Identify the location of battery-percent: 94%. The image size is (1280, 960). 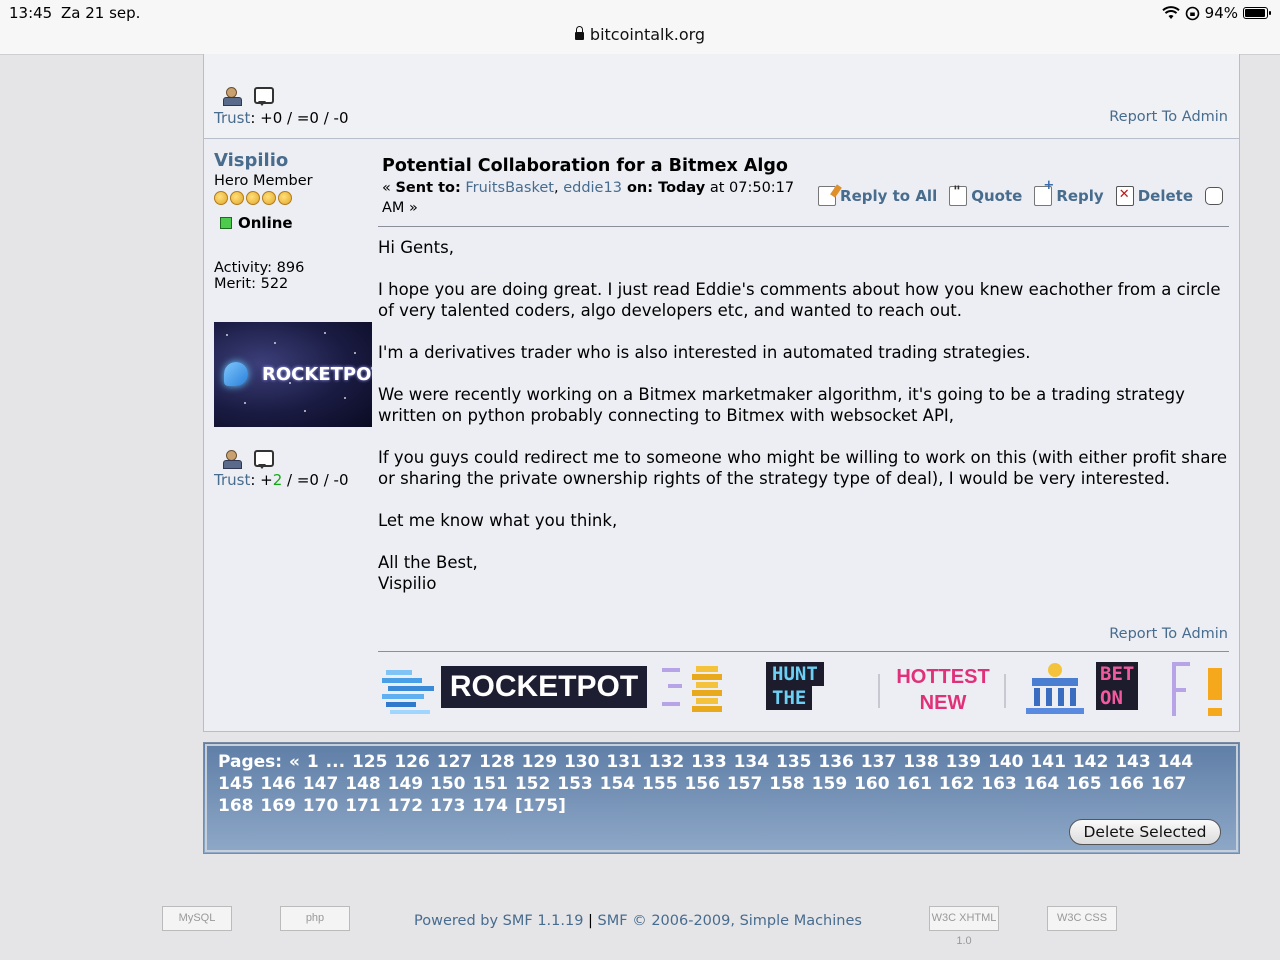
(1221, 13).